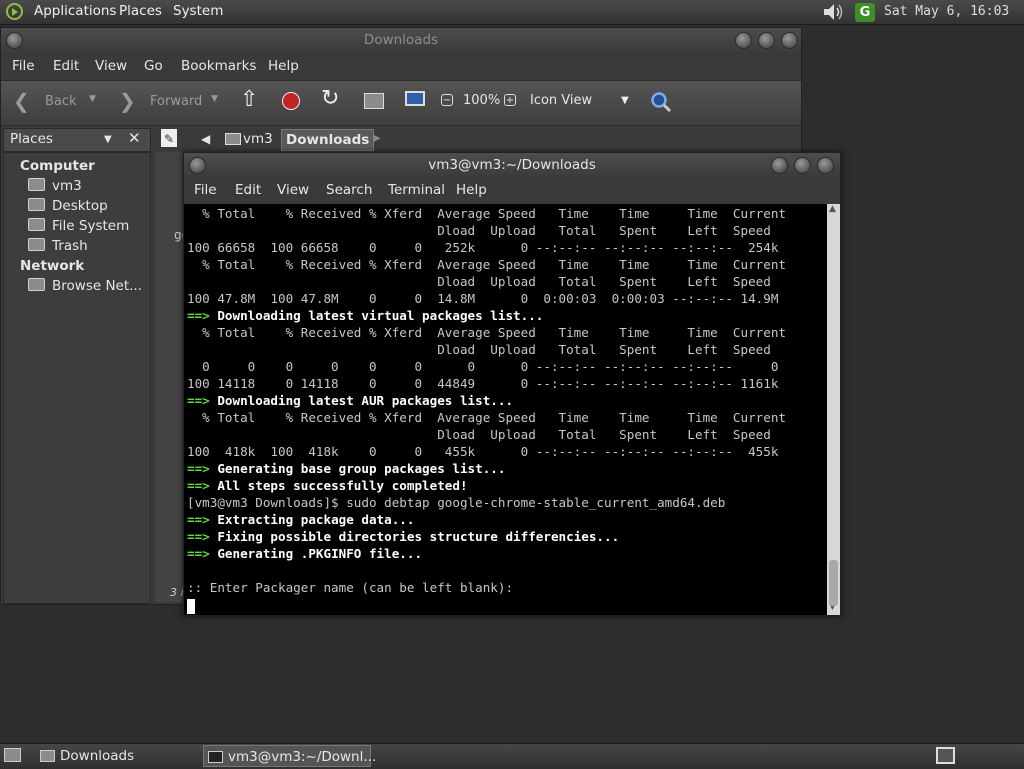 Image resolution: width=1024 pixels, height=769 pixels. Describe the element at coordinates (779, 165) in the screenshot. I see `terminal-minimize-button` at that location.